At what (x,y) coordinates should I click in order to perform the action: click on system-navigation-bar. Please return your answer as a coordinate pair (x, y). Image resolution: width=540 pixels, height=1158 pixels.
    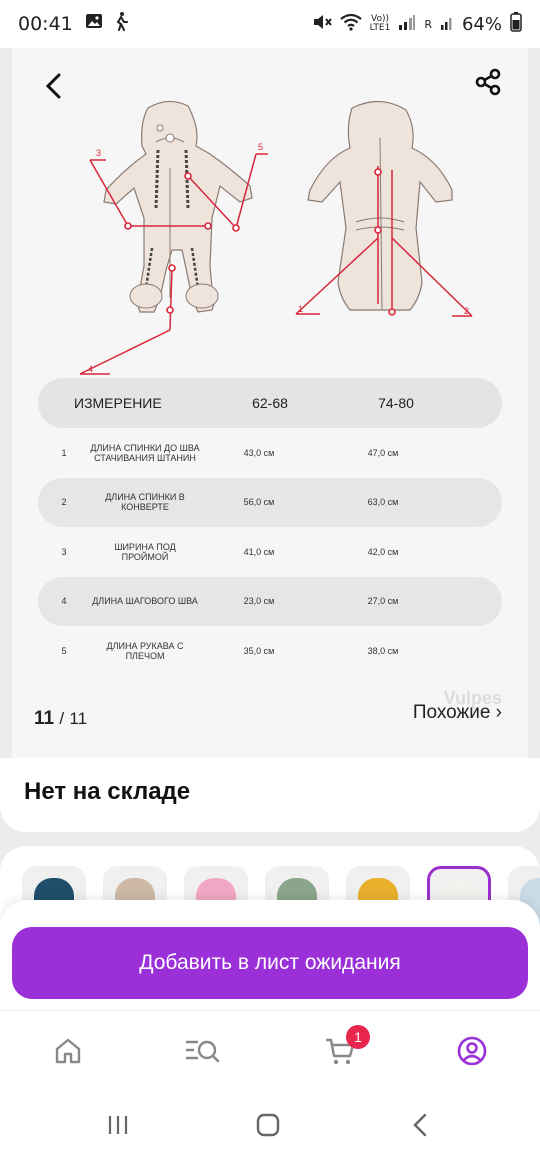
    Looking at the image, I should click on (270, 1125).